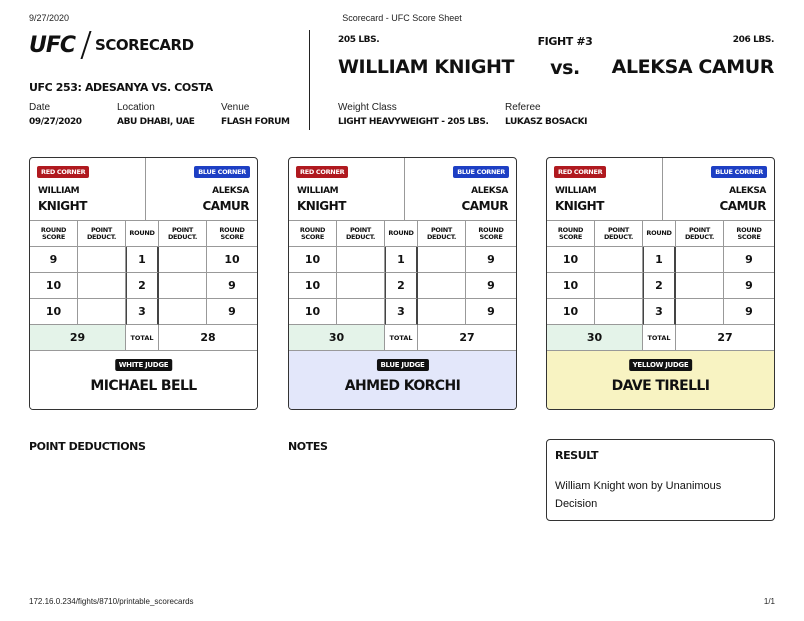 Image resolution: width=804 pixels, height=621 pixels. What do you see at coordinates (753, 40) in the screenshot?
I see `blue-fighter-weight: 206 LBS.` at bounding box center [753, 40].